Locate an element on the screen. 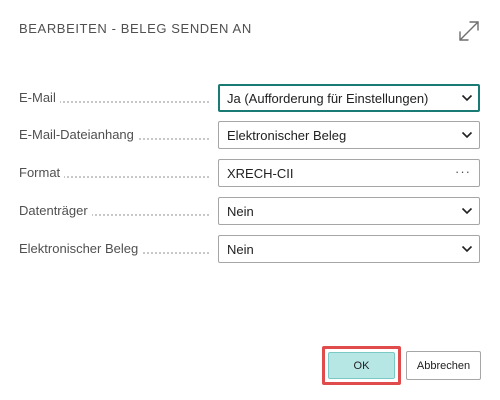  electronic-document-dropdown: Nein is located at coordinates (349, 249).